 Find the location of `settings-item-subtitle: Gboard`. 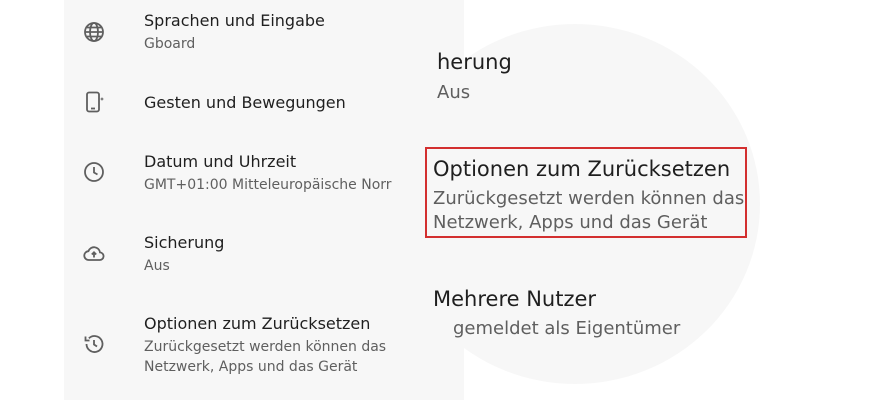

settings-item-subtitle: Gboard is located at coordinates (170, 44).